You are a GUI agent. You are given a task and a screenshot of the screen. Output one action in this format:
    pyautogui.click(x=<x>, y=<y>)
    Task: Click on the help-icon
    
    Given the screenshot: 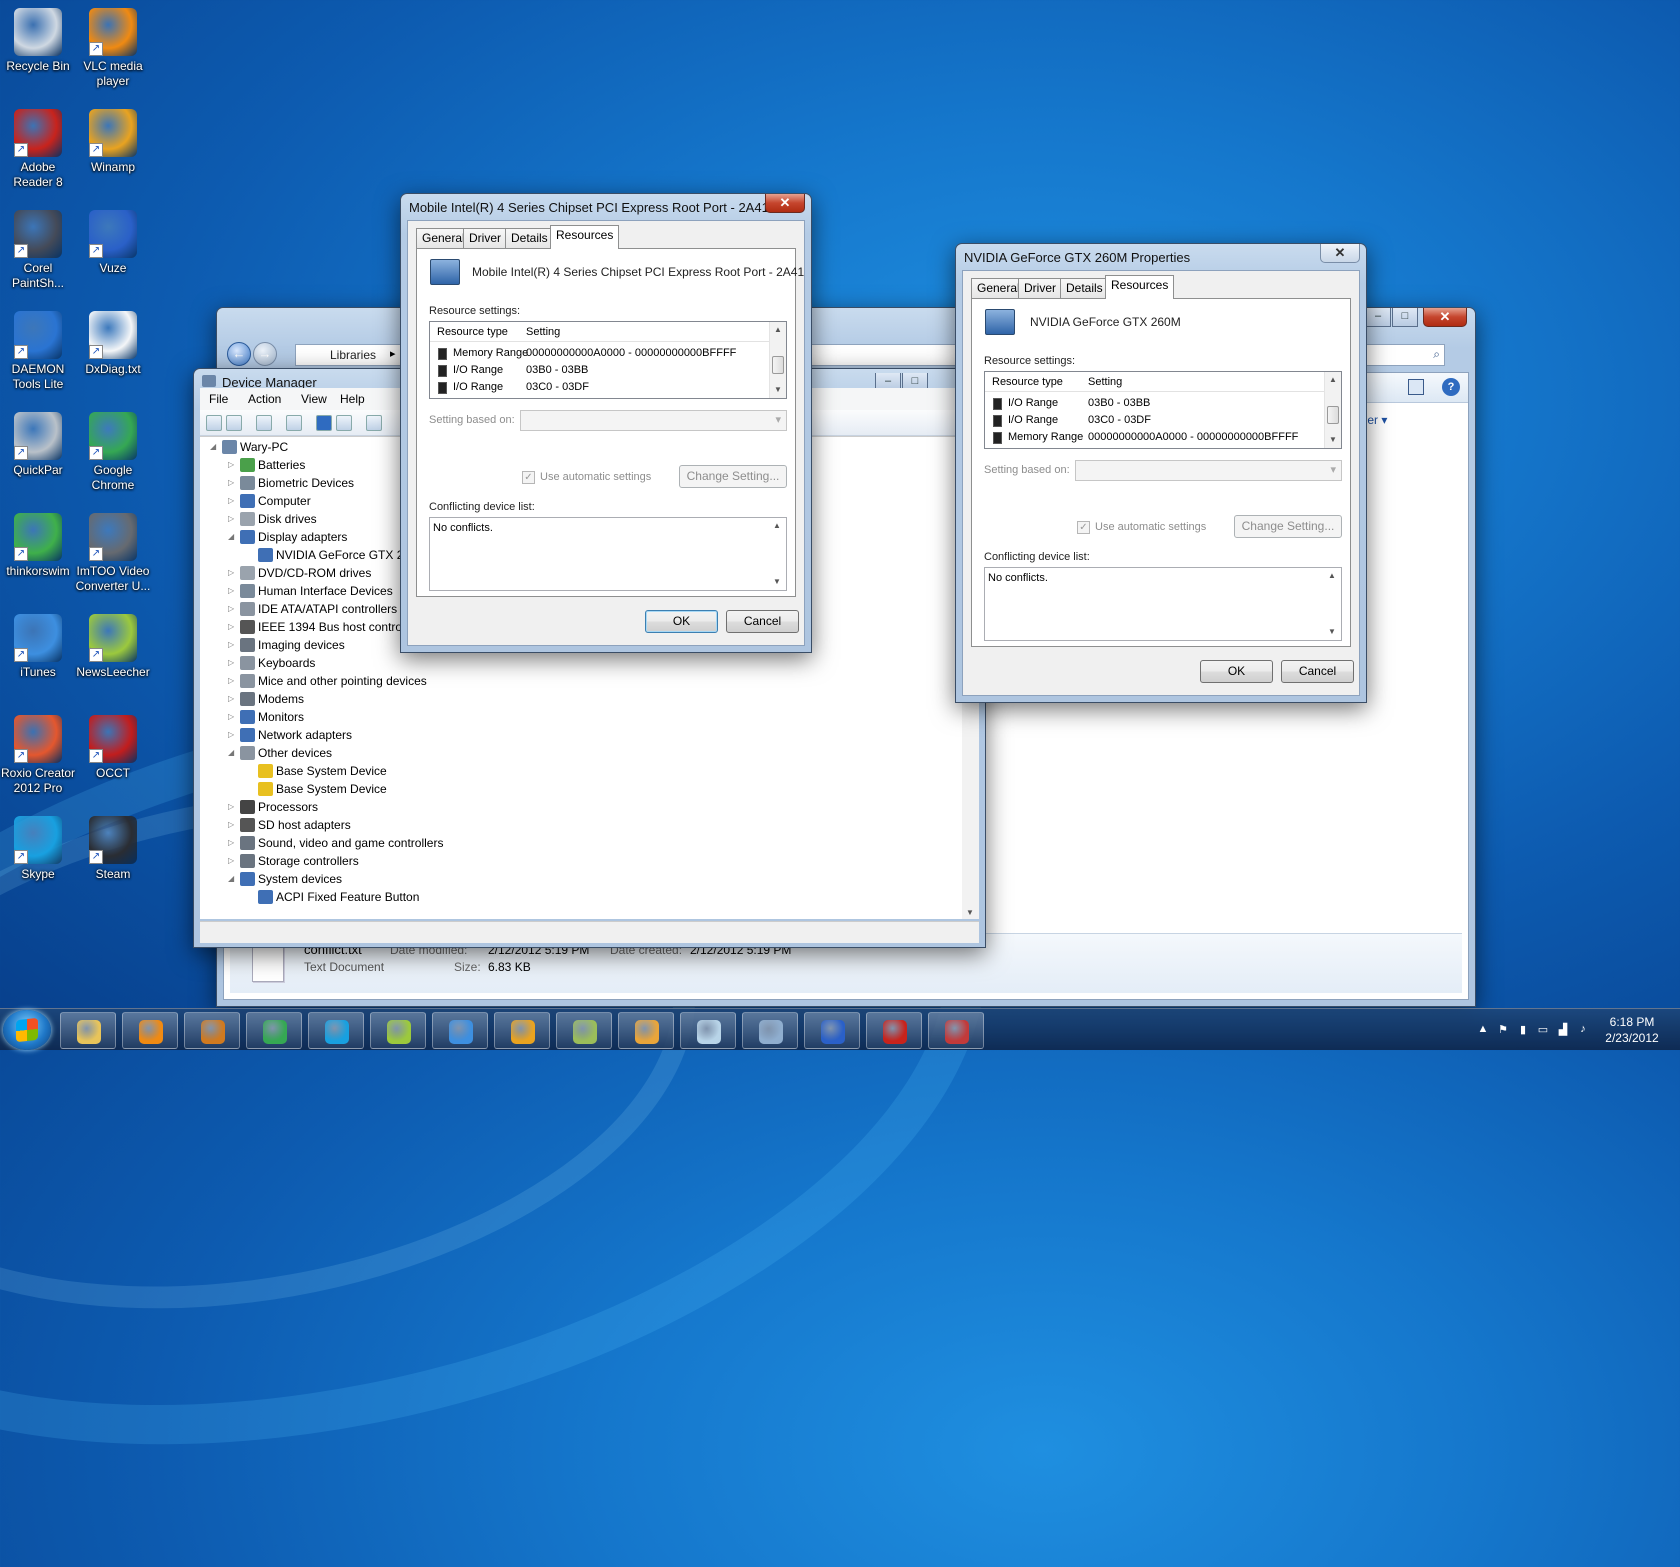 What is the action you would take?
    pyautogui.click(x=324, y=423)
    